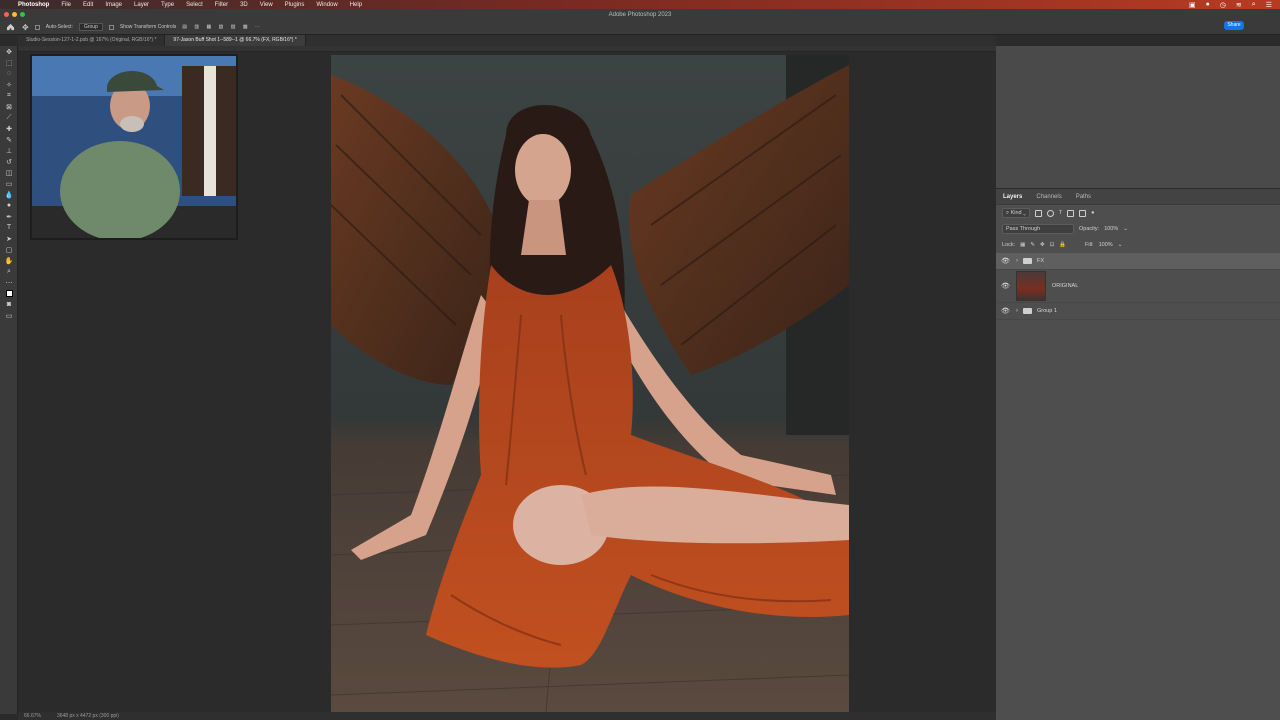 This screenshot has height=720, width=1280. Describe the element at coordinates (9, 62) in the screenshot. I see `marquee-tool-icon: ⬚` at that location.